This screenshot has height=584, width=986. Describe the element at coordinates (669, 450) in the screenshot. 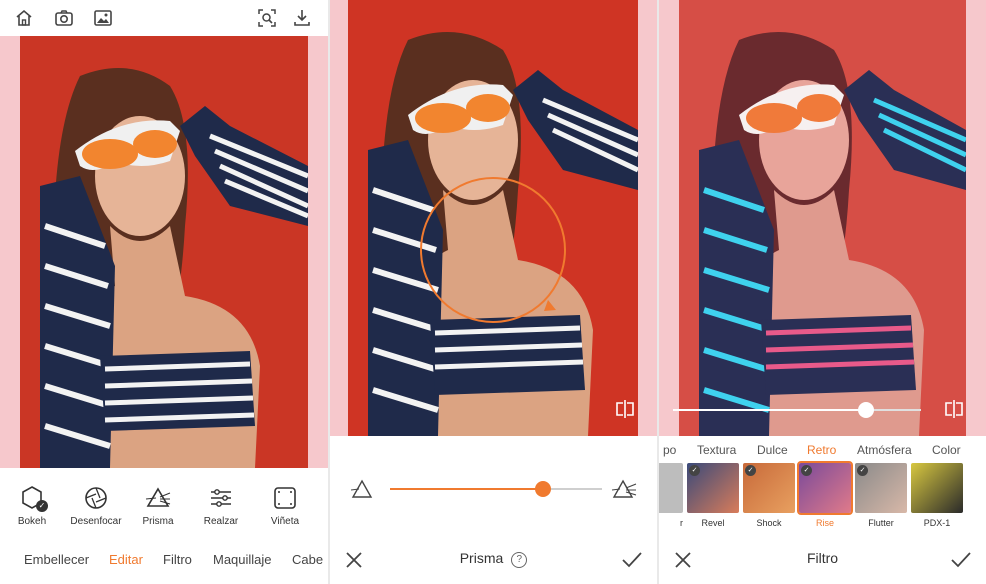

I see `category-tab: po` at that location.